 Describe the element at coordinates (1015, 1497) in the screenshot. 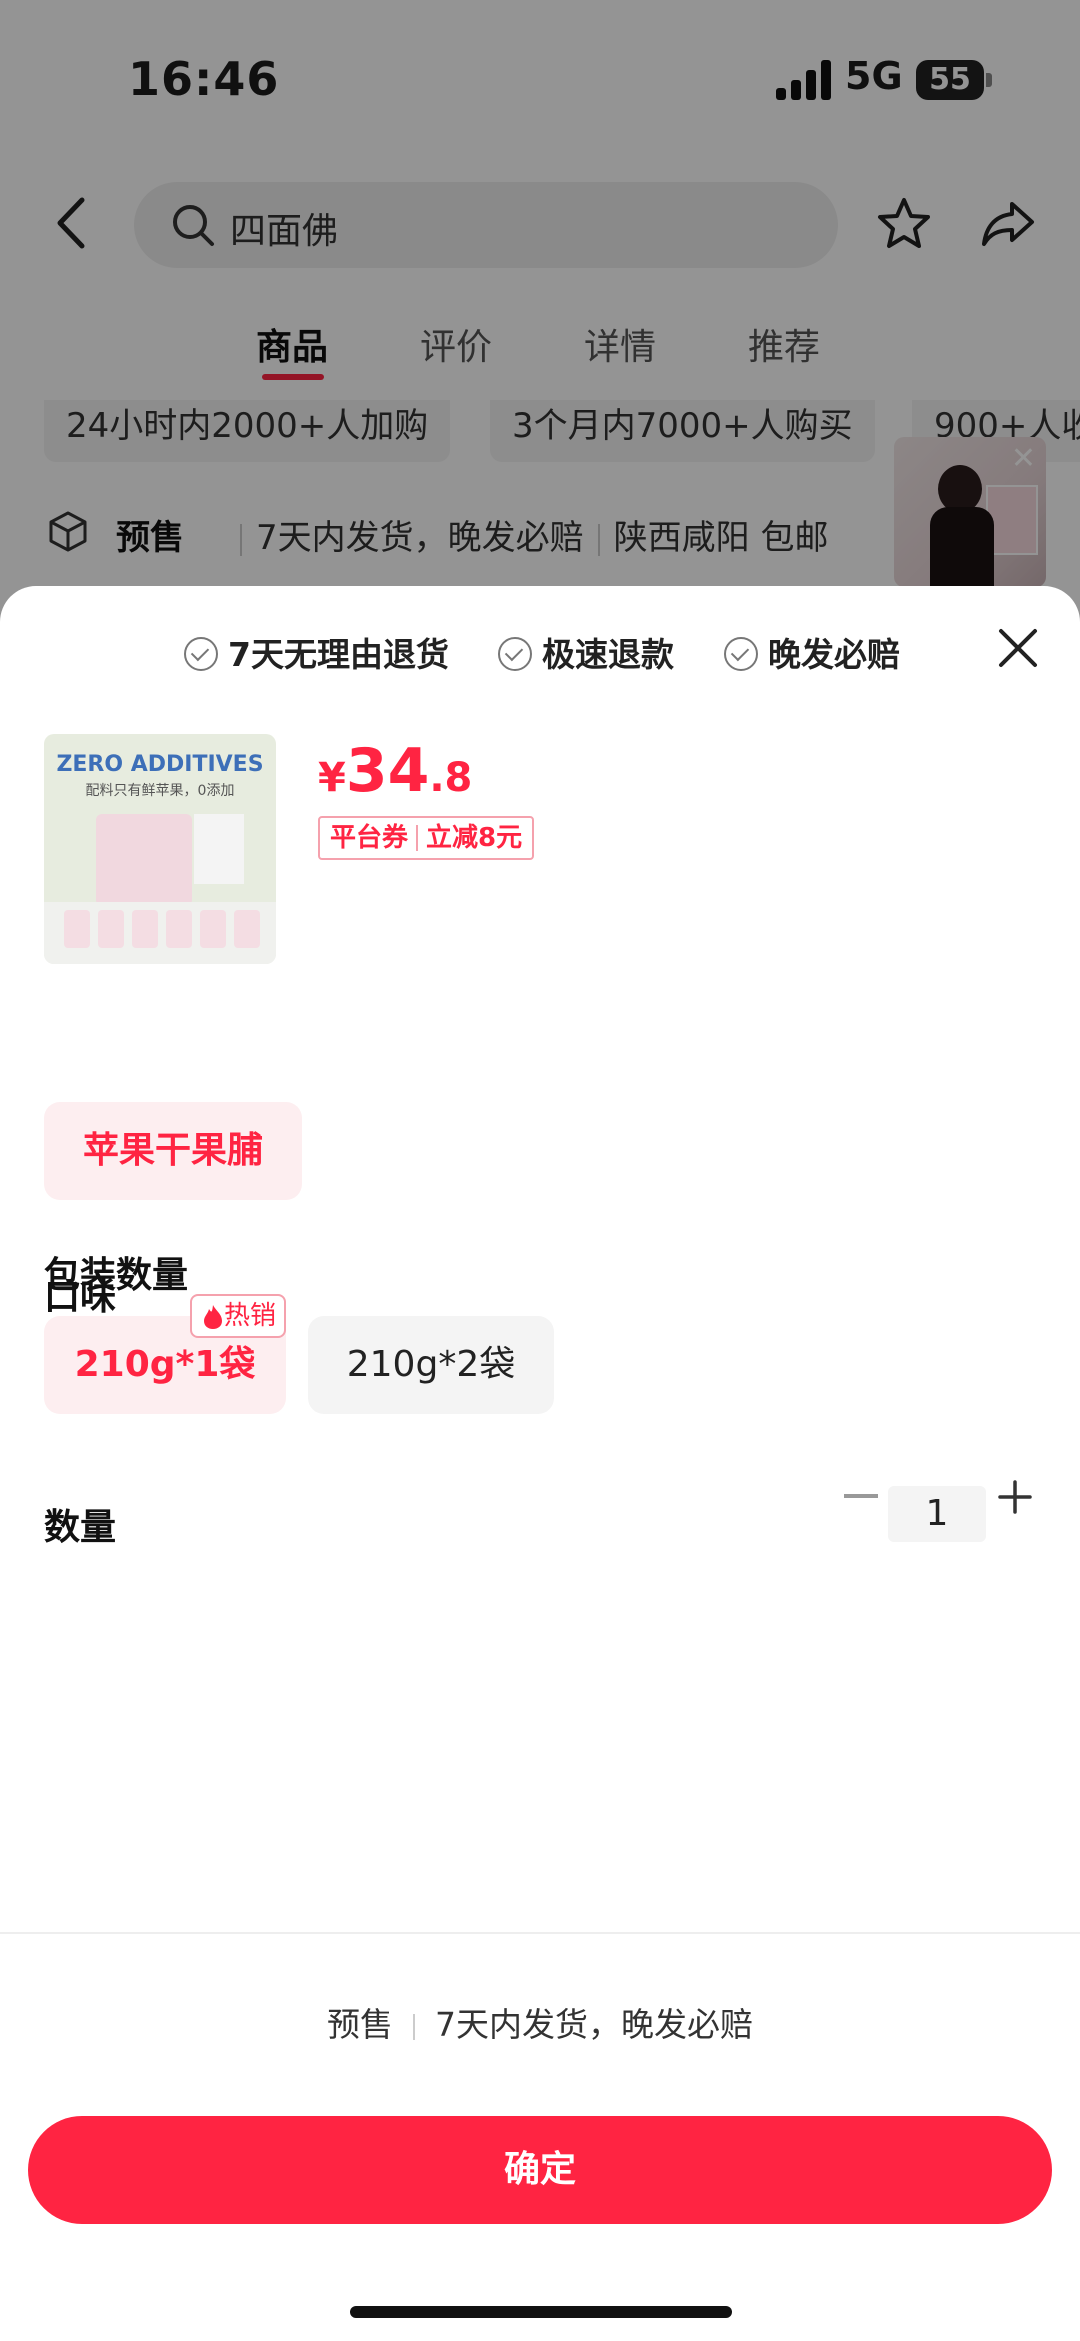

I see `increase-quantity-button` at that location.